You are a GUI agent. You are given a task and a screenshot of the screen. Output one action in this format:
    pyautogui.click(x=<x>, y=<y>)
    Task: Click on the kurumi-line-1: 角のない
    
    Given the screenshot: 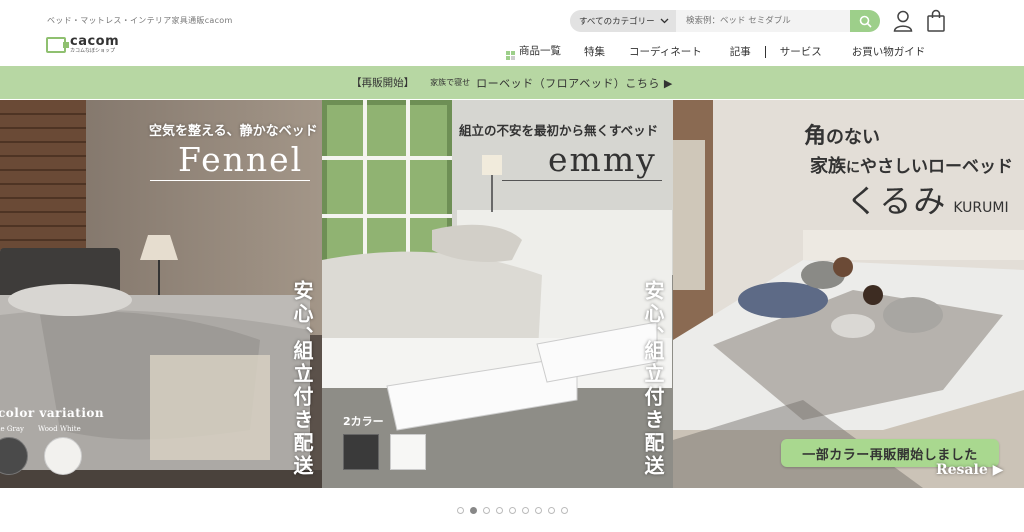 What is the action you would take?
    pyautogui.click(x=842, y=134)
    